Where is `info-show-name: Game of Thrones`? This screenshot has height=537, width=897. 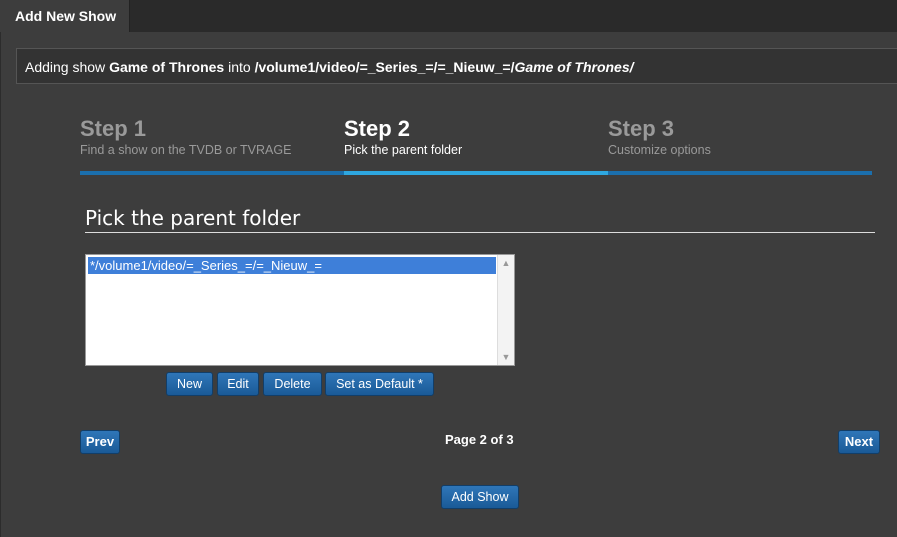 info-show-name: Game of Thrones is located at coordinates (167, 67).